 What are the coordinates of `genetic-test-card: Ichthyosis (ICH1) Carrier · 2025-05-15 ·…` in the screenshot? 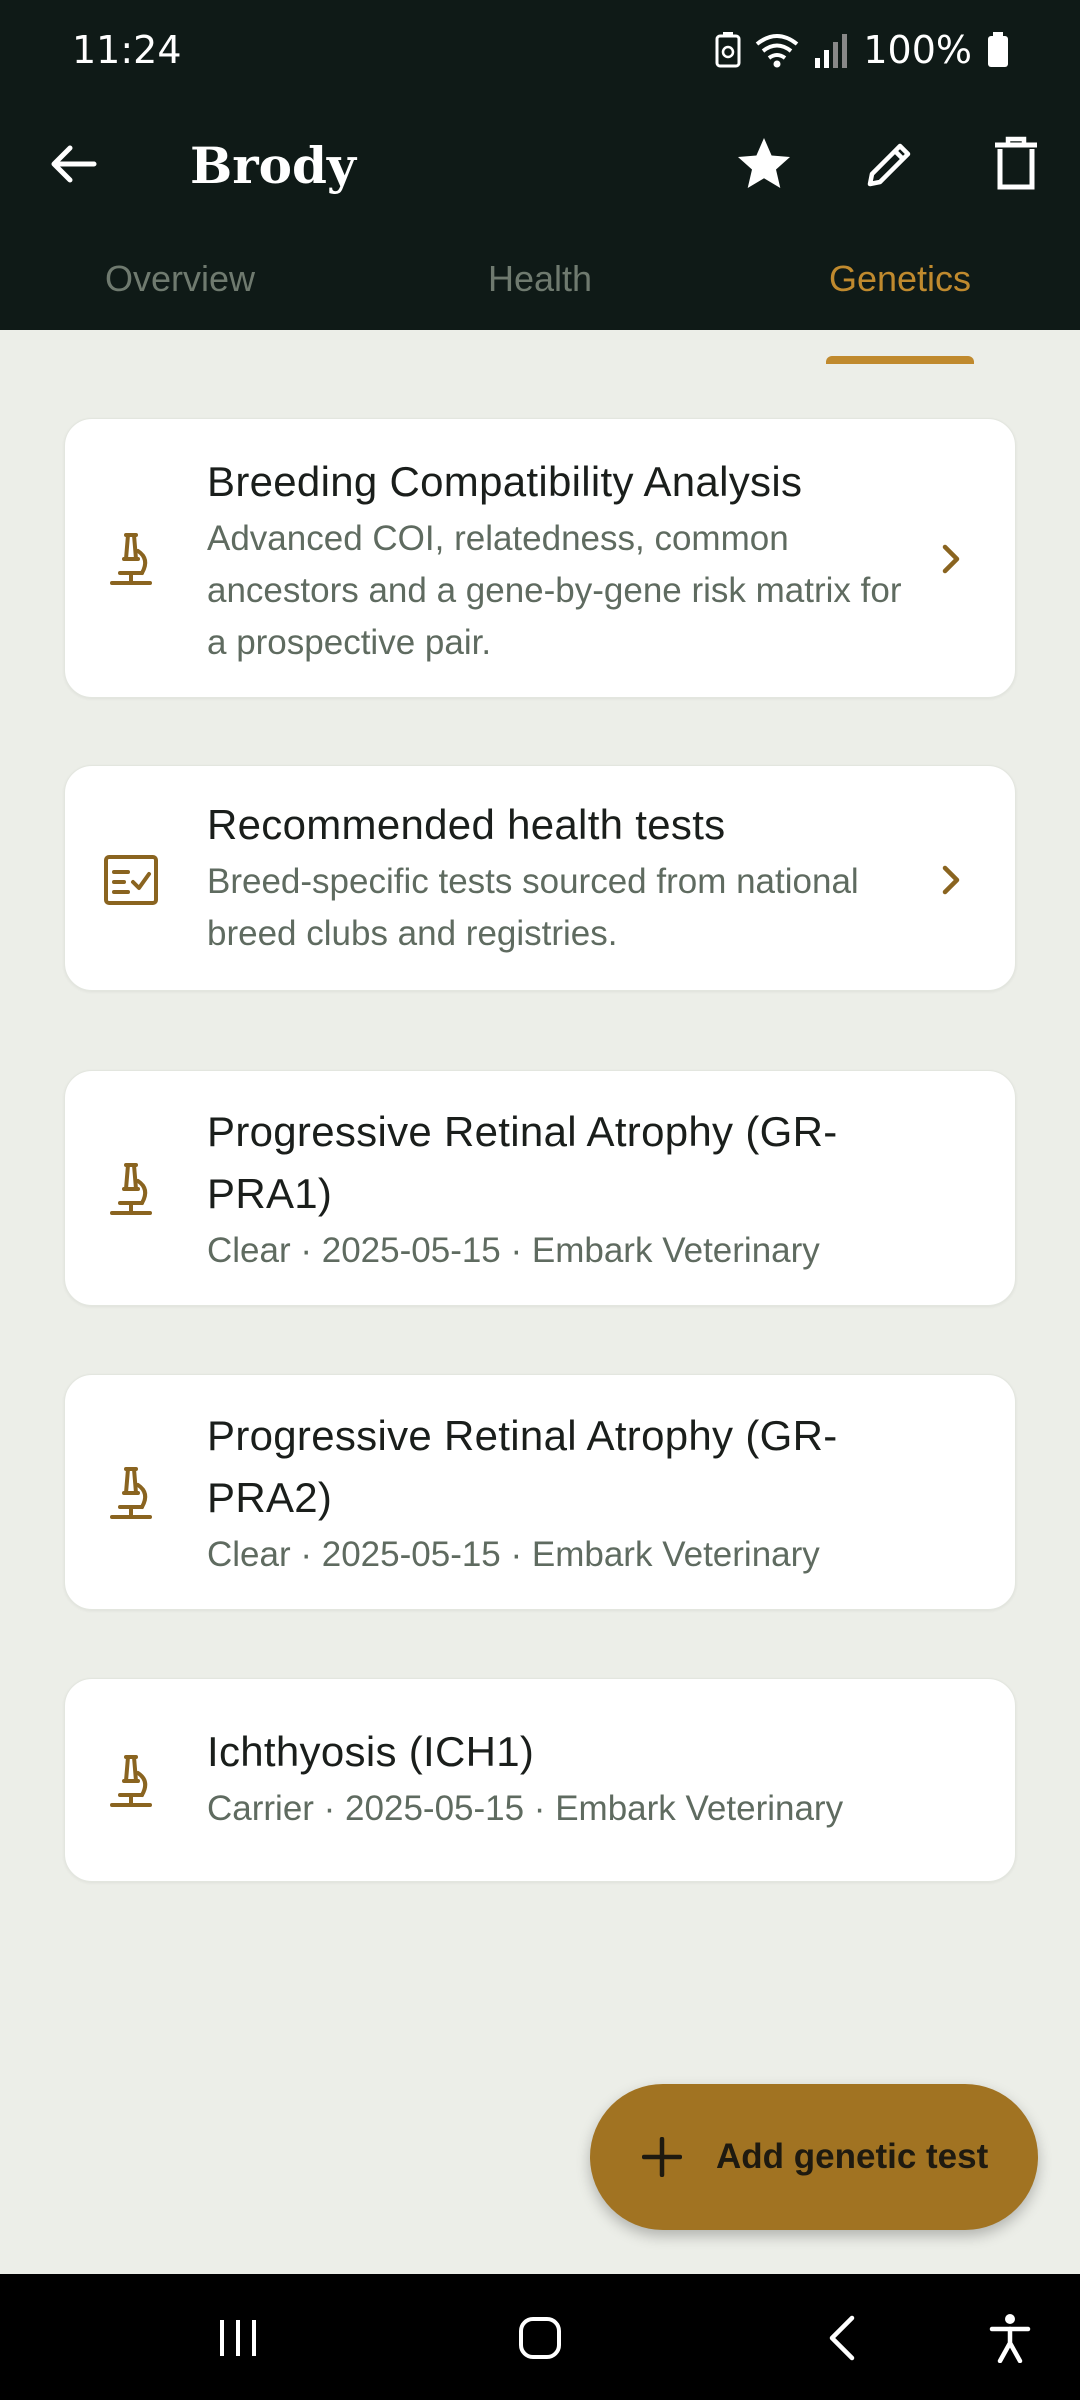 It's located at (540, 1780).